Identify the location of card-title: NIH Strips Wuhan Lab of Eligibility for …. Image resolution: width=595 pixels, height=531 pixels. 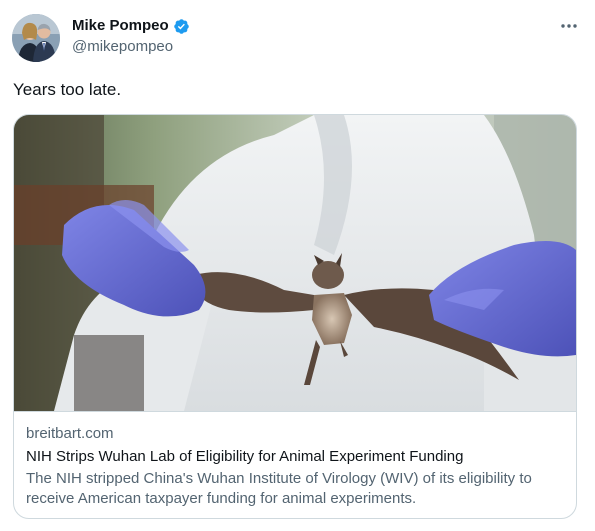
(296, 457).